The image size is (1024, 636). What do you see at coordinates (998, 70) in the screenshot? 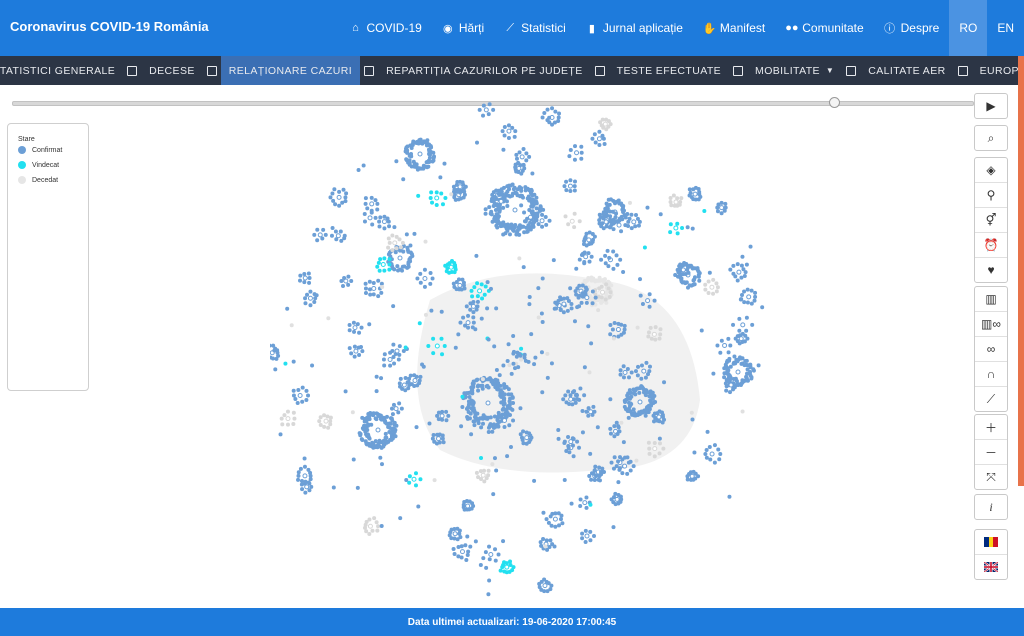
I see `tab-europa: EUROPA` at bounding box center [998, 70].